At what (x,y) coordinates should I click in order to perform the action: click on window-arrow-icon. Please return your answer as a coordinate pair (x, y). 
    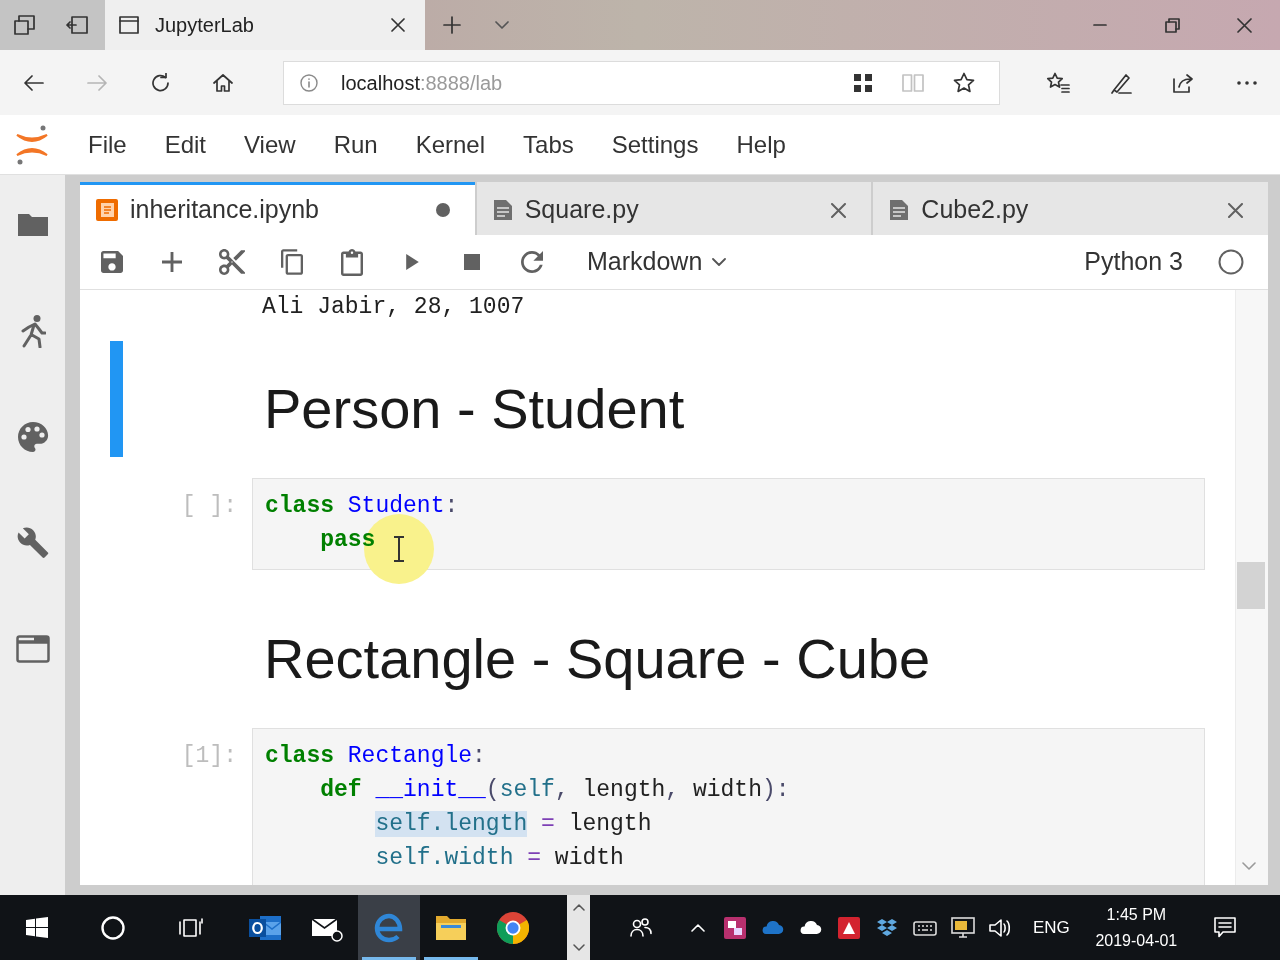
    Looking at the image, I should click on (77, 25).